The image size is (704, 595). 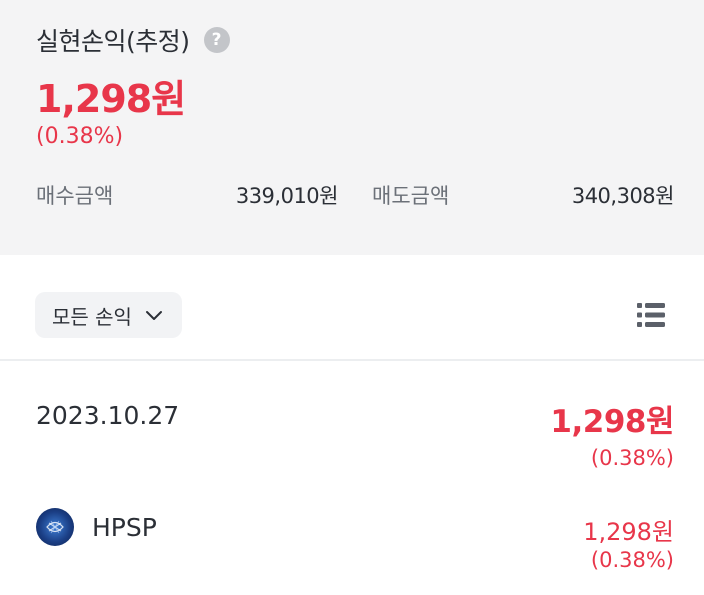 What do you see at coordinates (623, 196) in the screenshot?
I see `sell-amount-value: 340,308원` at bounding box center [623, 196].